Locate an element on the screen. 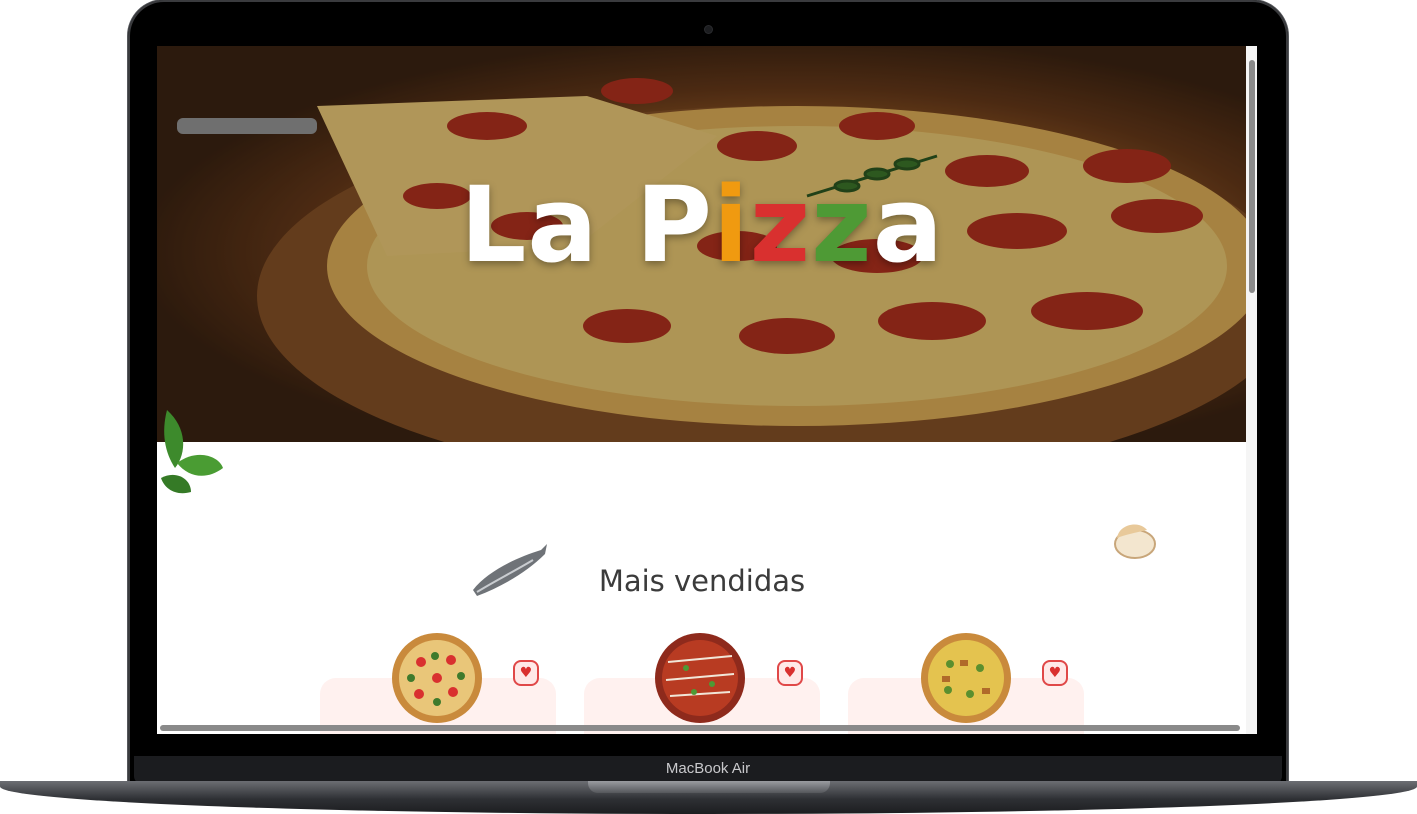 The image size is (1417, 814). device-label: MacBook Air is located at coordinates (708, 768).